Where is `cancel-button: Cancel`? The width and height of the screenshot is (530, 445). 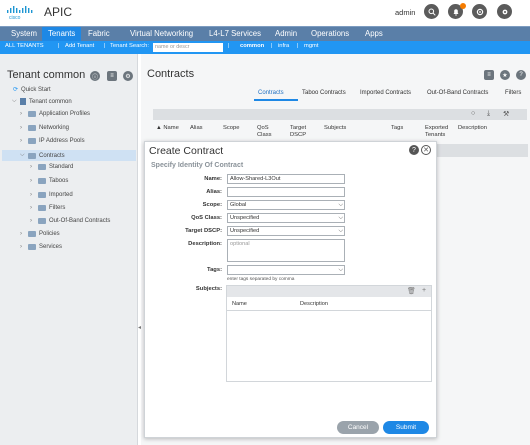
cancel-button: Cancel is located at coordinates (358, 427).